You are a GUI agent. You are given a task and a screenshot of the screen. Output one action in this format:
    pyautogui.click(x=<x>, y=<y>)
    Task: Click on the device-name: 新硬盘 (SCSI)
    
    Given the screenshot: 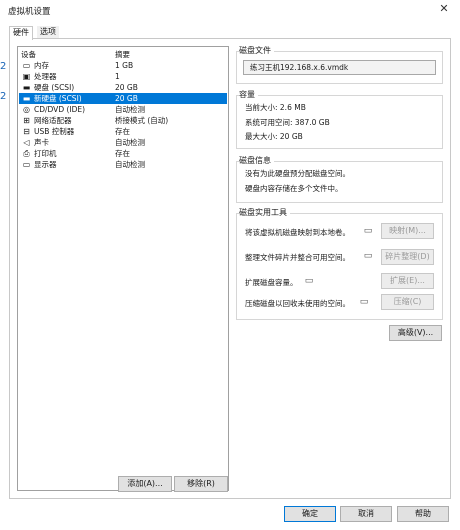 What is the action you would take?
    pyautogui.click(x=58, y=98)
    